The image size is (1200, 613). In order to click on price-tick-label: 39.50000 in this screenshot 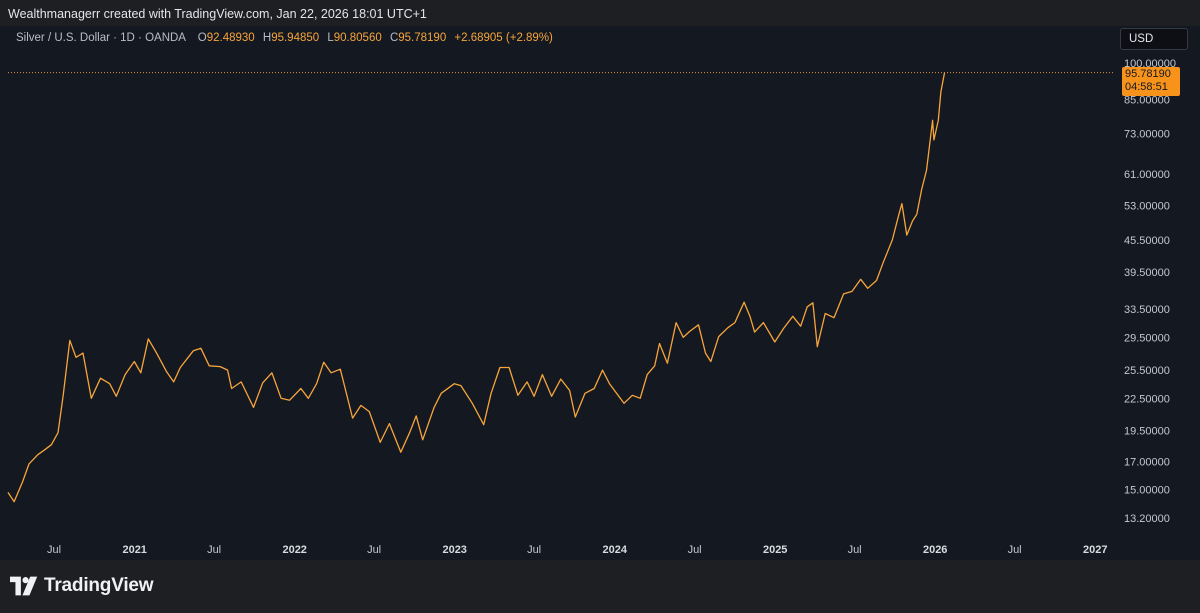, I will do `click(1147, 273)`.